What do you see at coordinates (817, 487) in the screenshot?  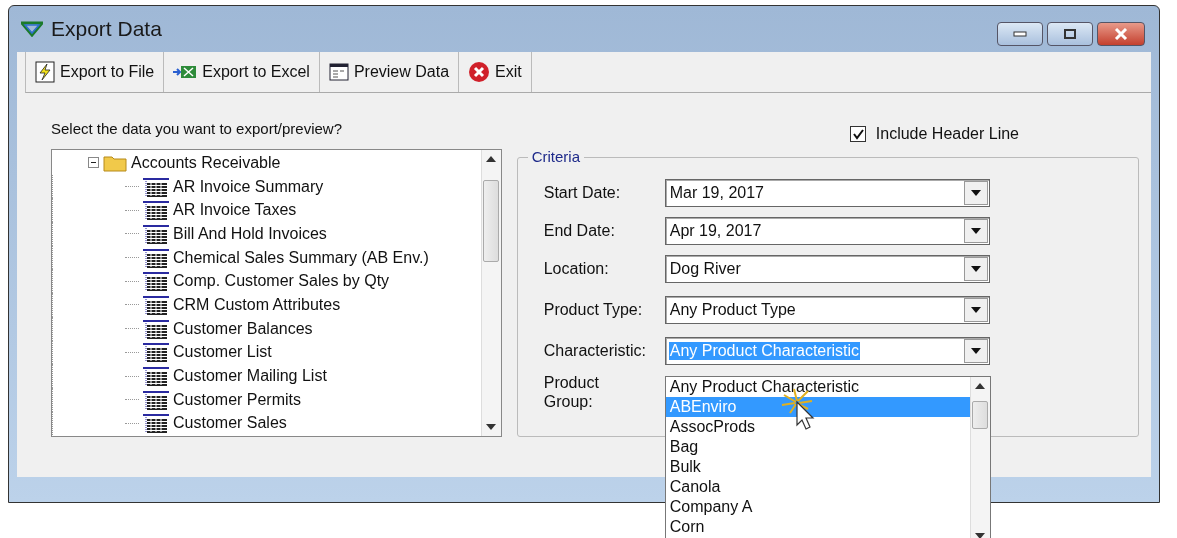 I see `dropdown-option: Canola` at bounding box center [817, 487].